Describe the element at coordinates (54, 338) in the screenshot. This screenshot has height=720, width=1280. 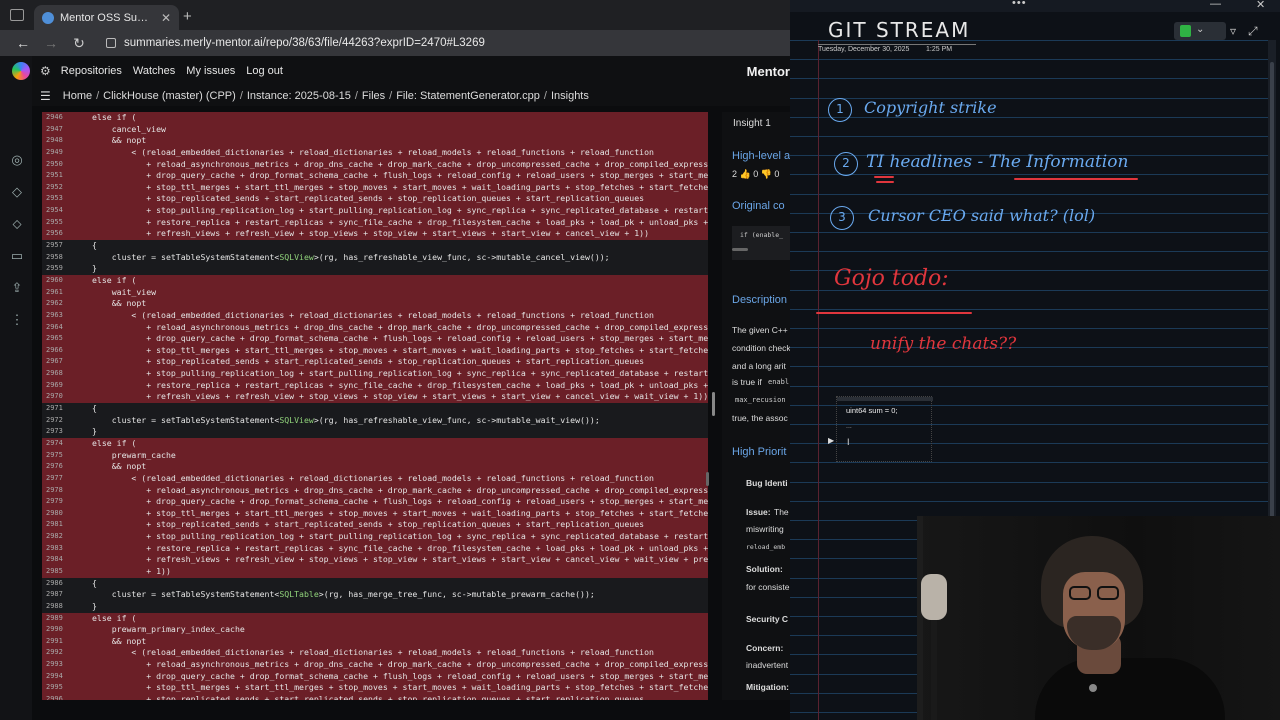
I see `line-number: 2965` at that location.